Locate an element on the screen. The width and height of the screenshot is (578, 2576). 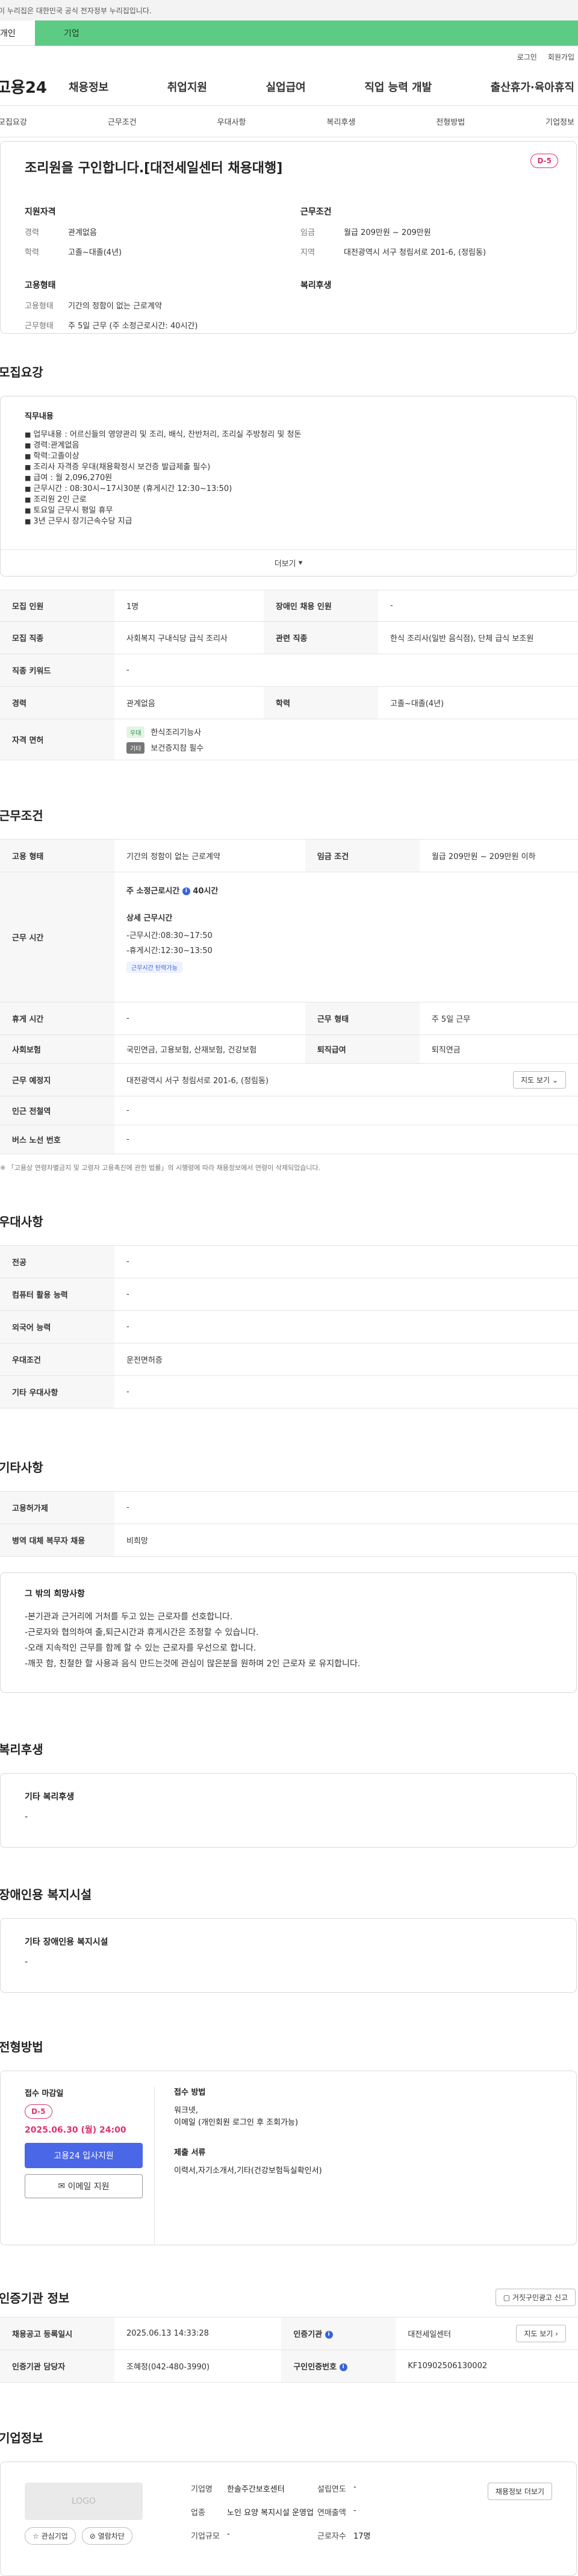
row-key: 인근 전철역 is located at coordinates (57, 1110).